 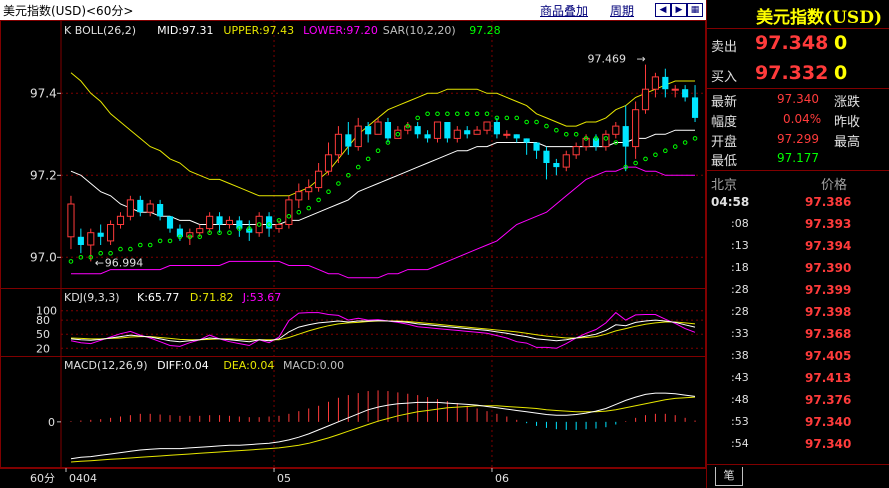 What do you see at coordinates (740, 443) in the screenshot?
I see `tick-time: :54` at bounding box center [740, 443].